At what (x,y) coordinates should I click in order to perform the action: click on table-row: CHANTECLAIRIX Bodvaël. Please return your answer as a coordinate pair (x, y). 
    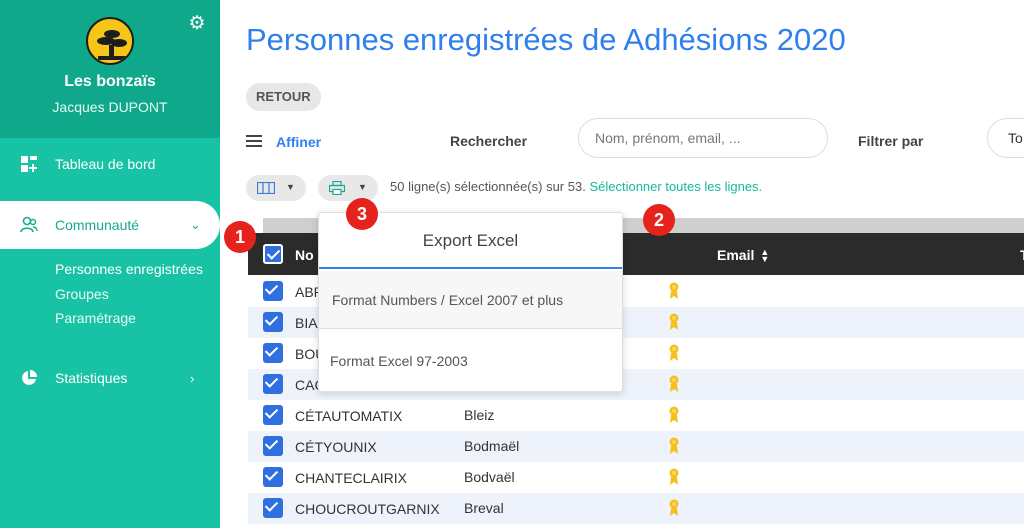
    Looking at the image, I should click on (636, 477).